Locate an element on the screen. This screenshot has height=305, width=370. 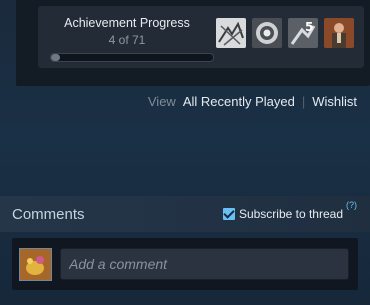
help-icon: (?) is located at coordinates (351, 205).